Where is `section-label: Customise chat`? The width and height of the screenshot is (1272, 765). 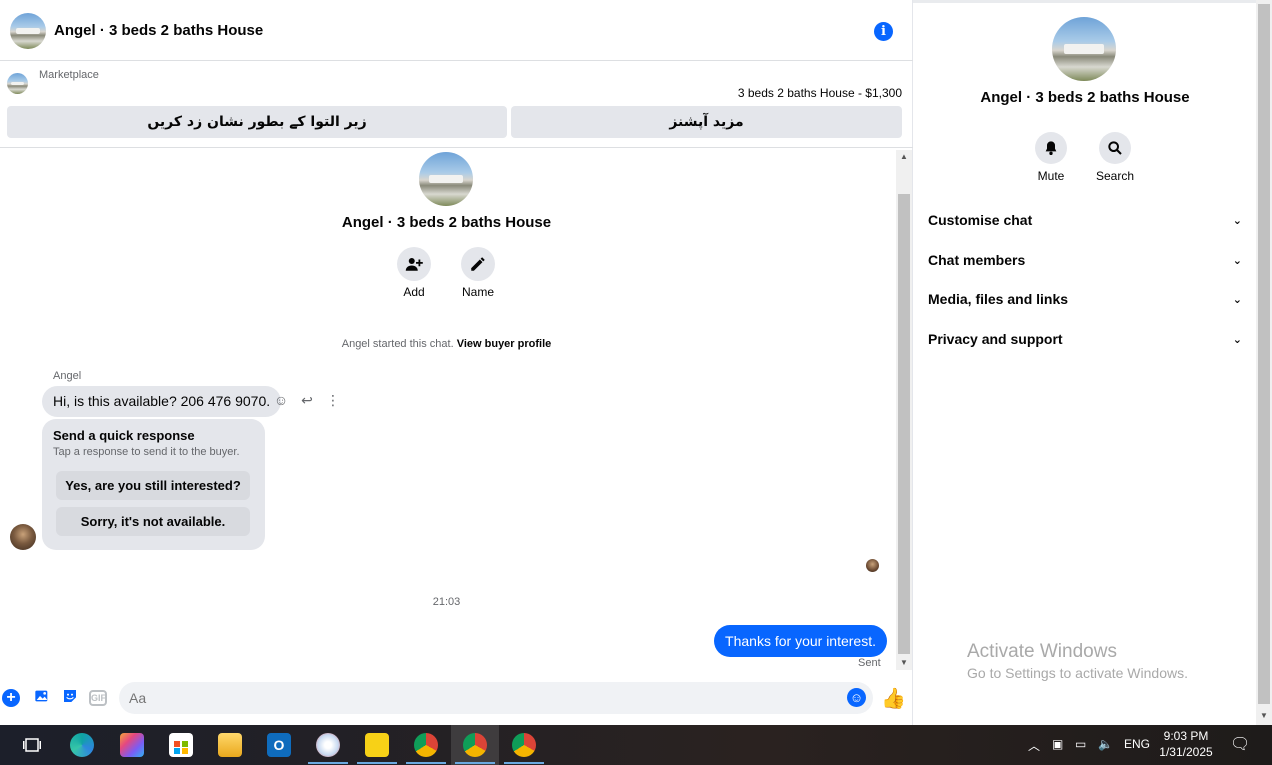
section-label: Customise chat is located at coordinates (980, 220).